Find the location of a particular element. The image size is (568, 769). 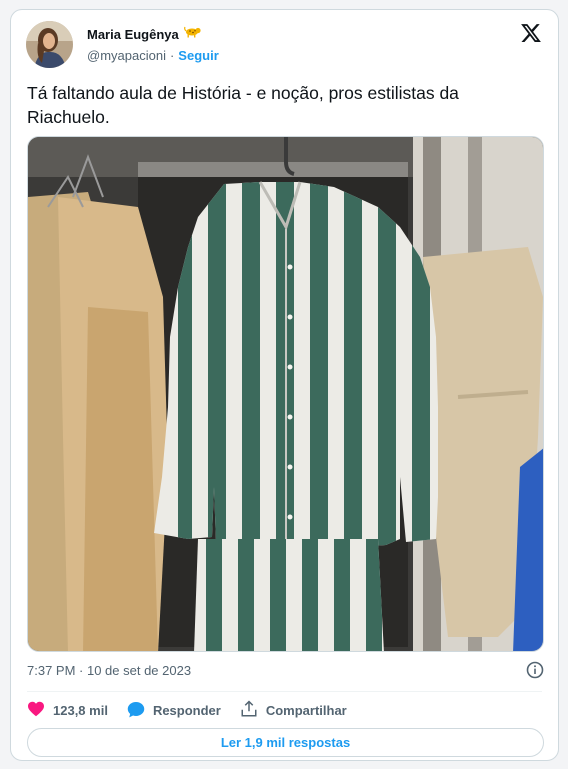

share-icon is located at coordinates (249, 710).